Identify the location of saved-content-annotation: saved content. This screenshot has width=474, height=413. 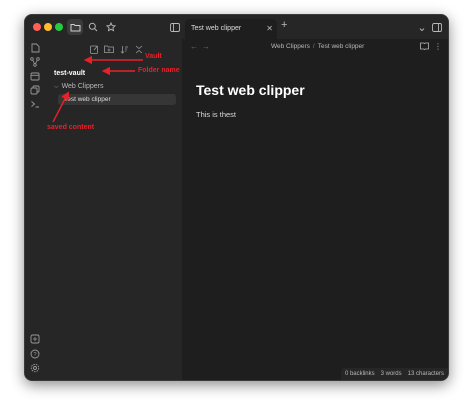
(71, 127).